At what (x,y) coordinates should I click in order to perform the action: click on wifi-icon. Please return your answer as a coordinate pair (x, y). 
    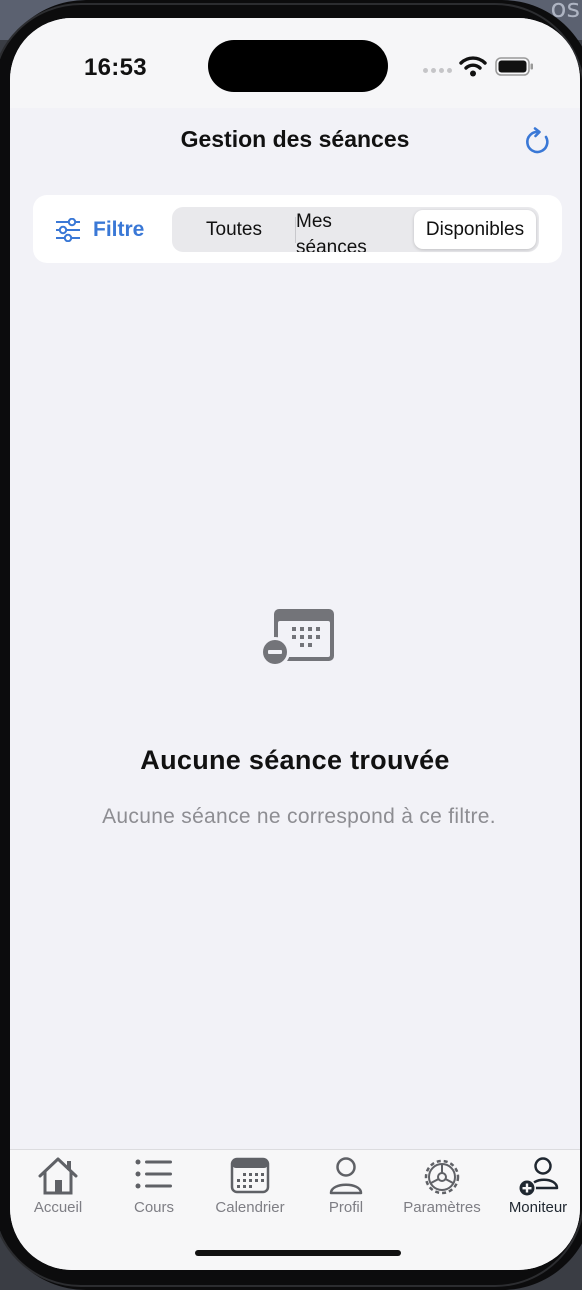
    Looking at the image, I should click on (473, 66).